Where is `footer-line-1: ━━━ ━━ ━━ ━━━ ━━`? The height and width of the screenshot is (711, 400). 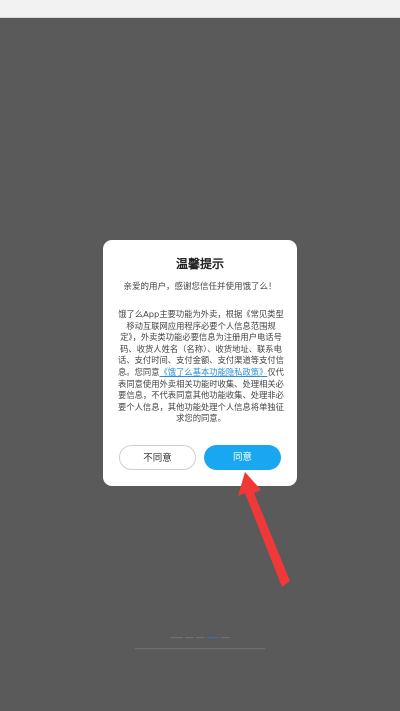 footer-line-1: ━━━ ━━ ━━ ━━━ ━━ is located at coordinates (200, 638).